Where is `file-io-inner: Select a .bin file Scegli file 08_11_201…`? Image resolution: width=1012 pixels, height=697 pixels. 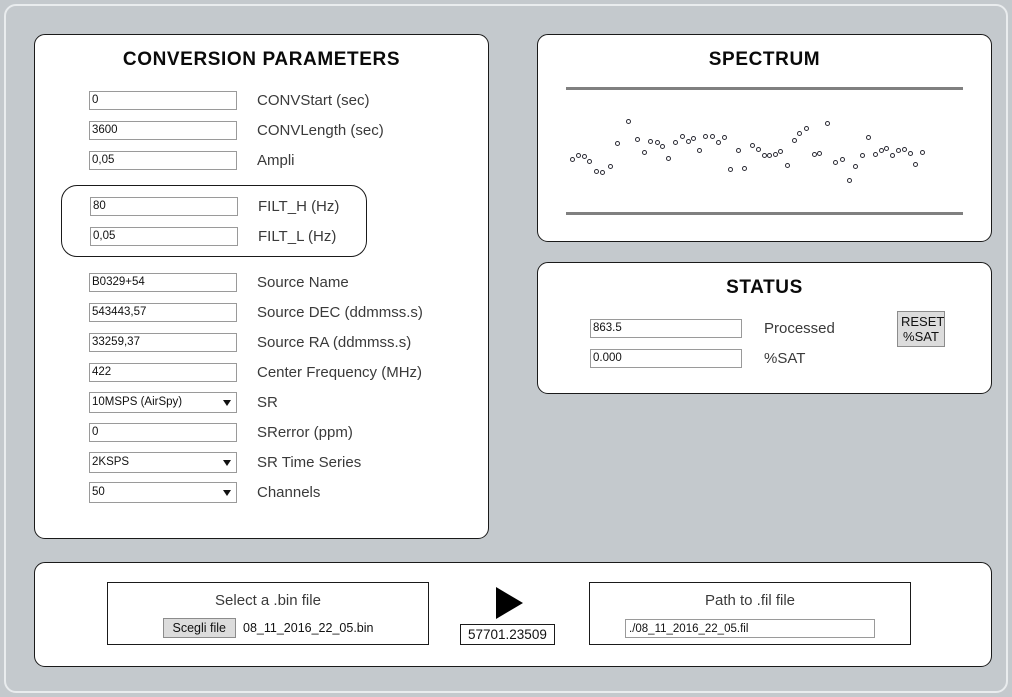
file-io-inner: Select a .bin file Scegli file 08_11_201… is located at coordinates (513, 614).